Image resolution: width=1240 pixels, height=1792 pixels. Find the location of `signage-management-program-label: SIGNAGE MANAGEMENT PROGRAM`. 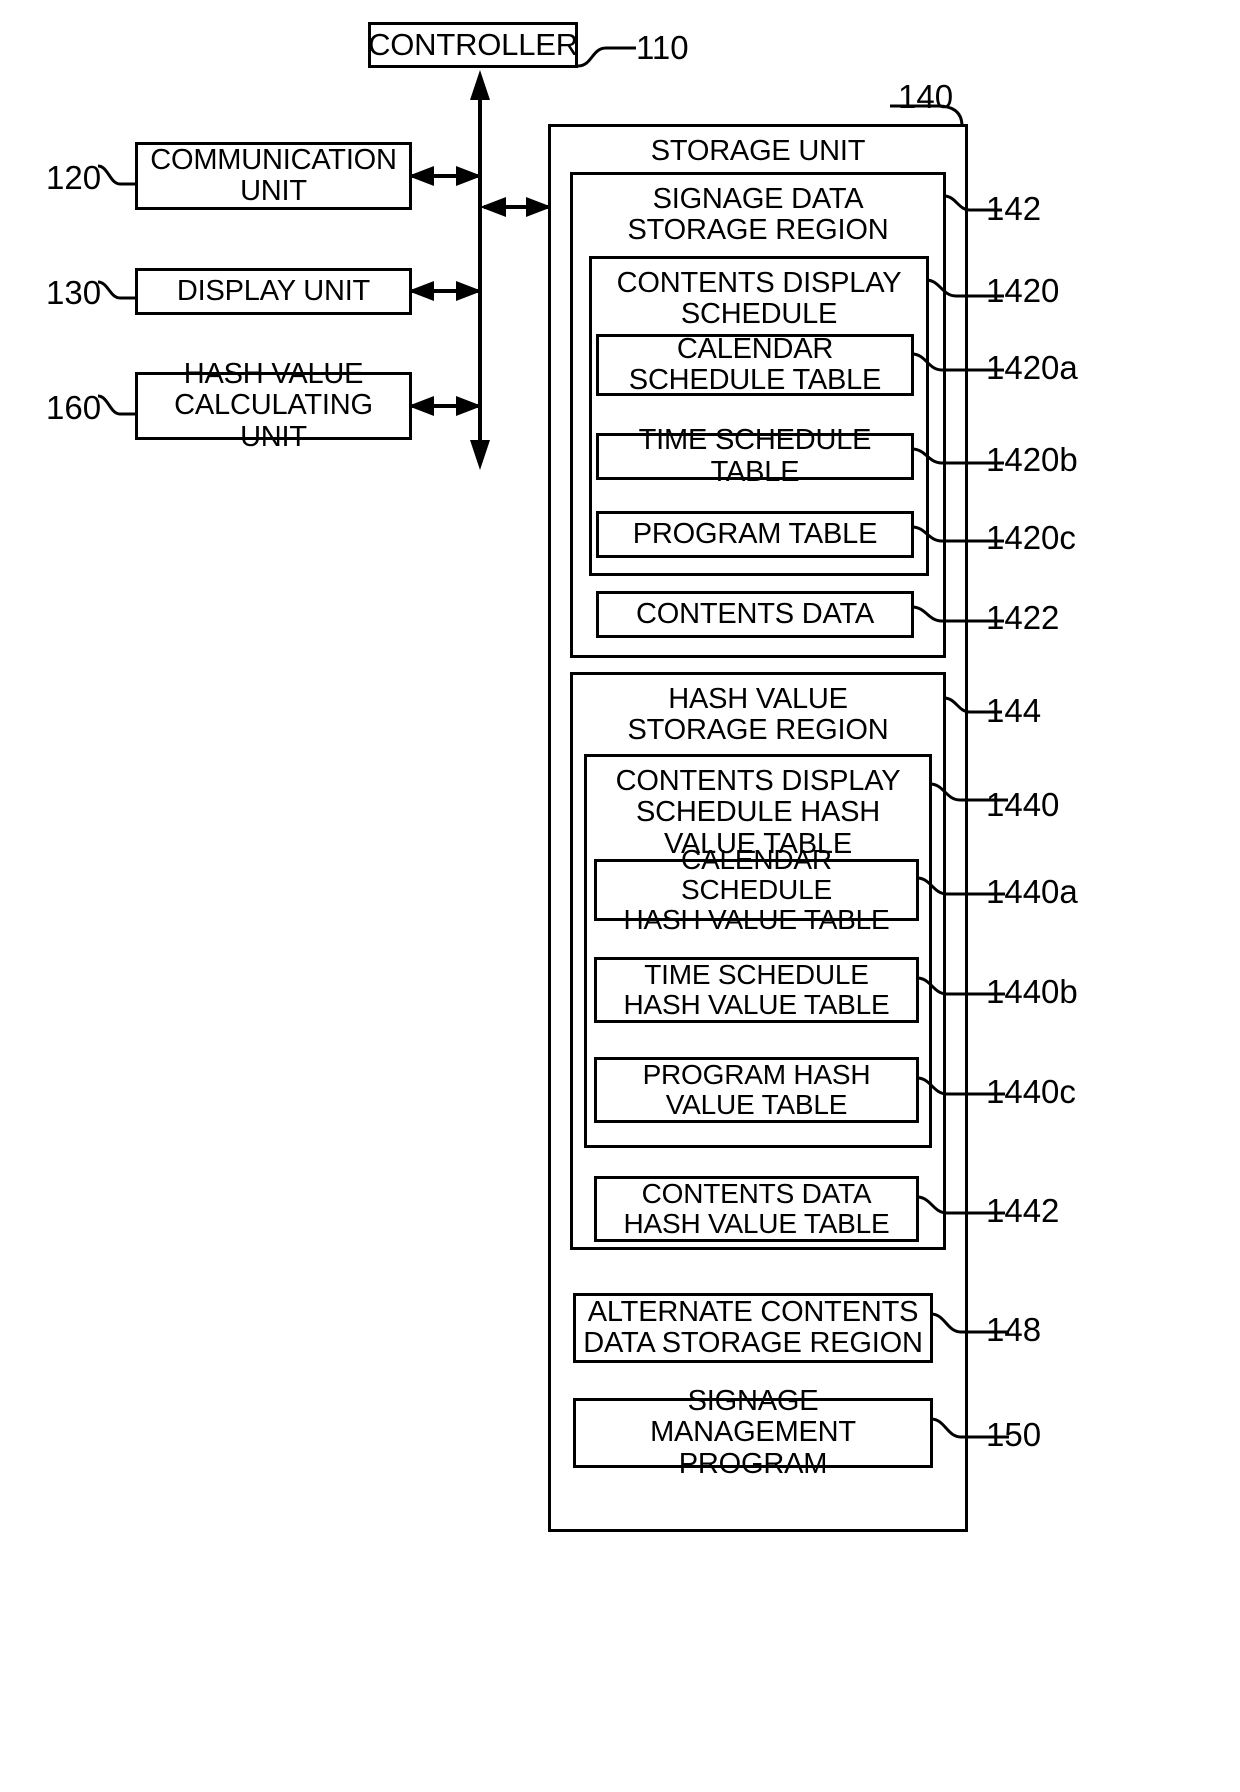

signage-management-program-label: SIGNAGE MANAGEMENT PROGRAM is located at coordinates (753, 1432).